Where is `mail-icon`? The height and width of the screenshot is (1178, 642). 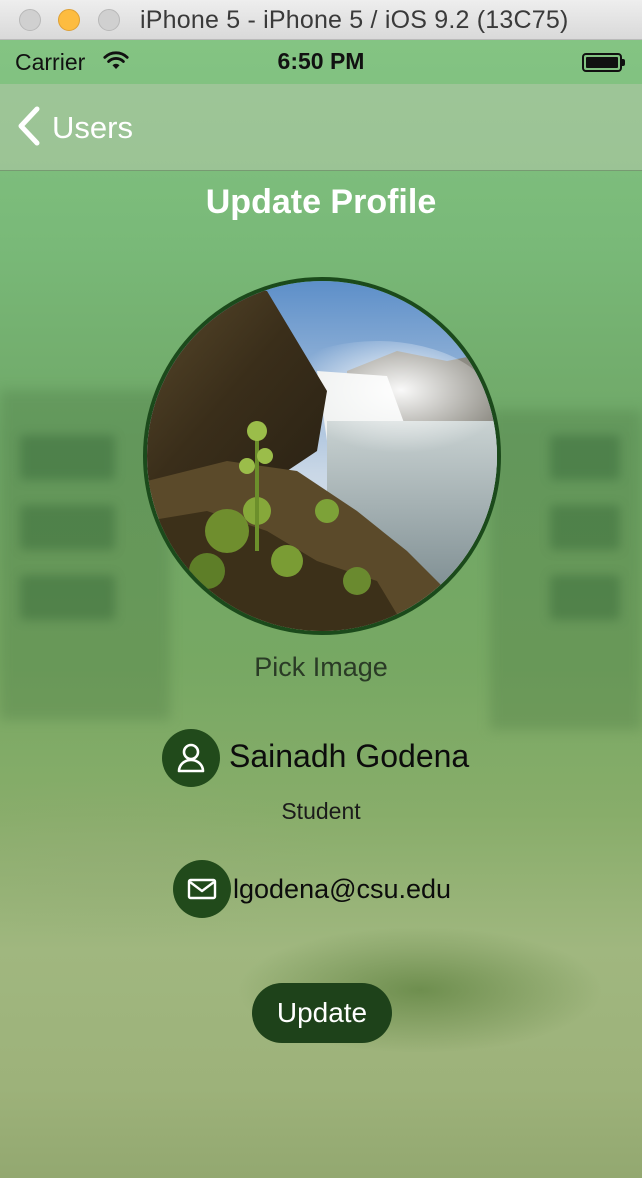
mail-icon is located at coordinates (202, 889).